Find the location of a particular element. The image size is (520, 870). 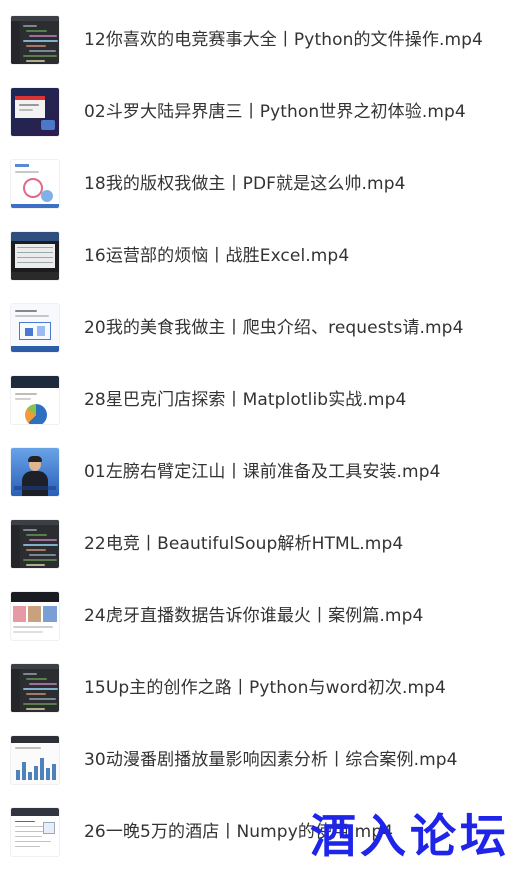

file-name: 20我的美食我做主丨爬虫介绍、requests请.mp4 is located at coordinates (274, 328).